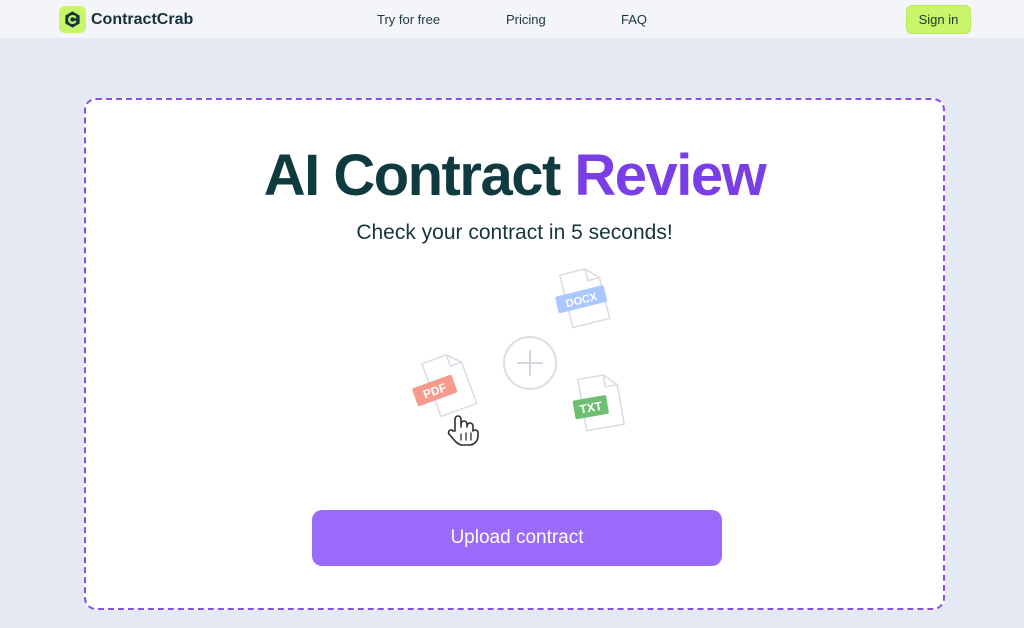  What do you see at coordinates (634, 19) in the screenshot?
I see `nav-faq: FAQ` at bounding box center [634, 19].